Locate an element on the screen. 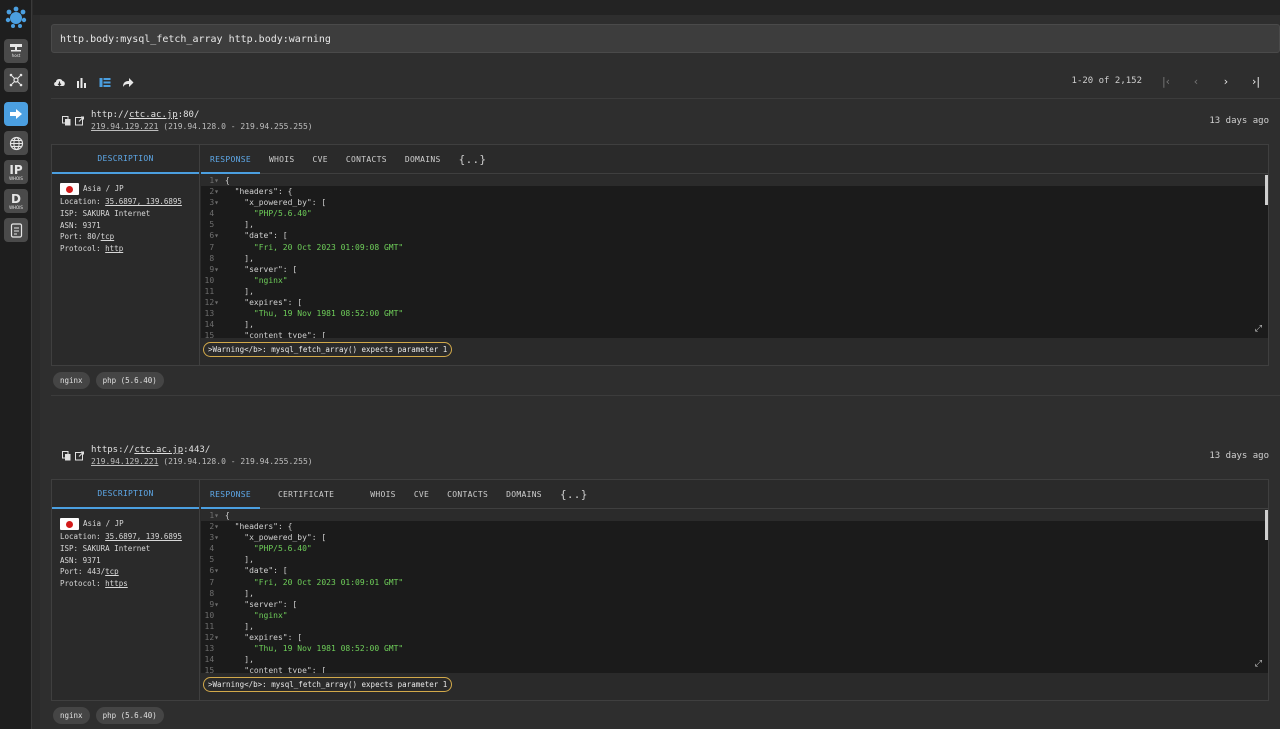 The height and width of the screenshot is (729, 1280). sidebar-item-globe is located at coordinates (16, 143).